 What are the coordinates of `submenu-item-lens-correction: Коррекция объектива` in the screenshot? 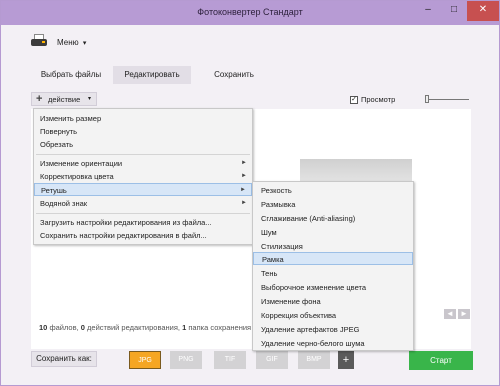 It's located at (333, 315).